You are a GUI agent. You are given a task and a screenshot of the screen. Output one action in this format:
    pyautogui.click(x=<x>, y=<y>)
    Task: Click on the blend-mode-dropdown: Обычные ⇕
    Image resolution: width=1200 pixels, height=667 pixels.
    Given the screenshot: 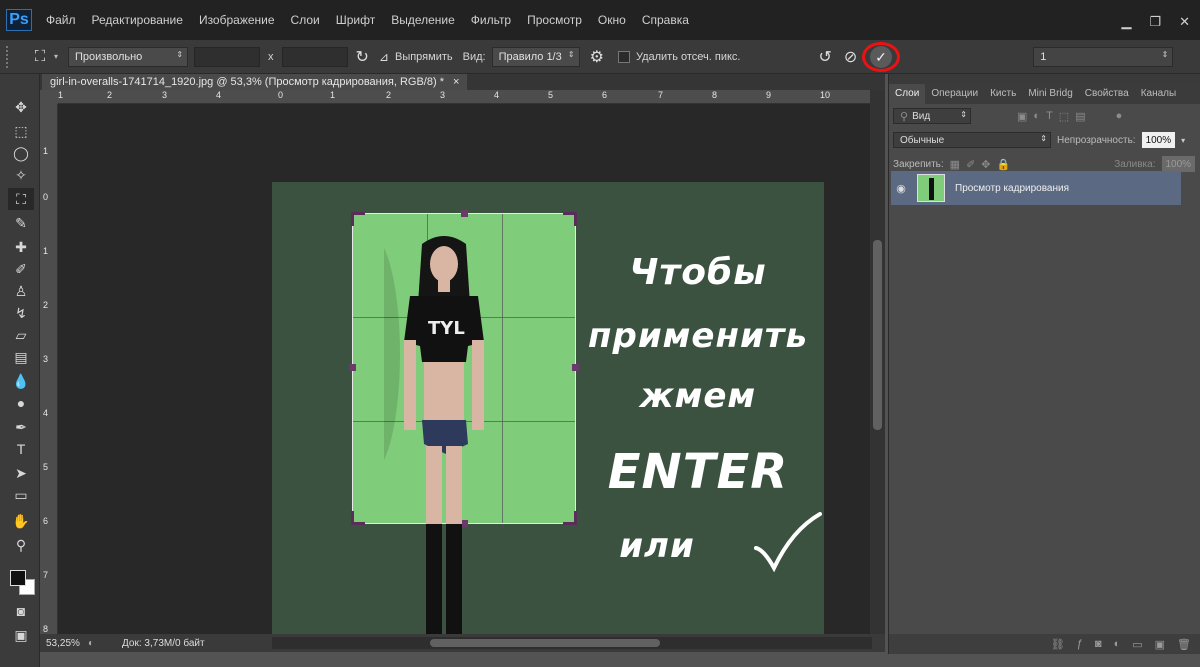 What is the action you would take?
    pyautogui.click(x=972, y=140)
    